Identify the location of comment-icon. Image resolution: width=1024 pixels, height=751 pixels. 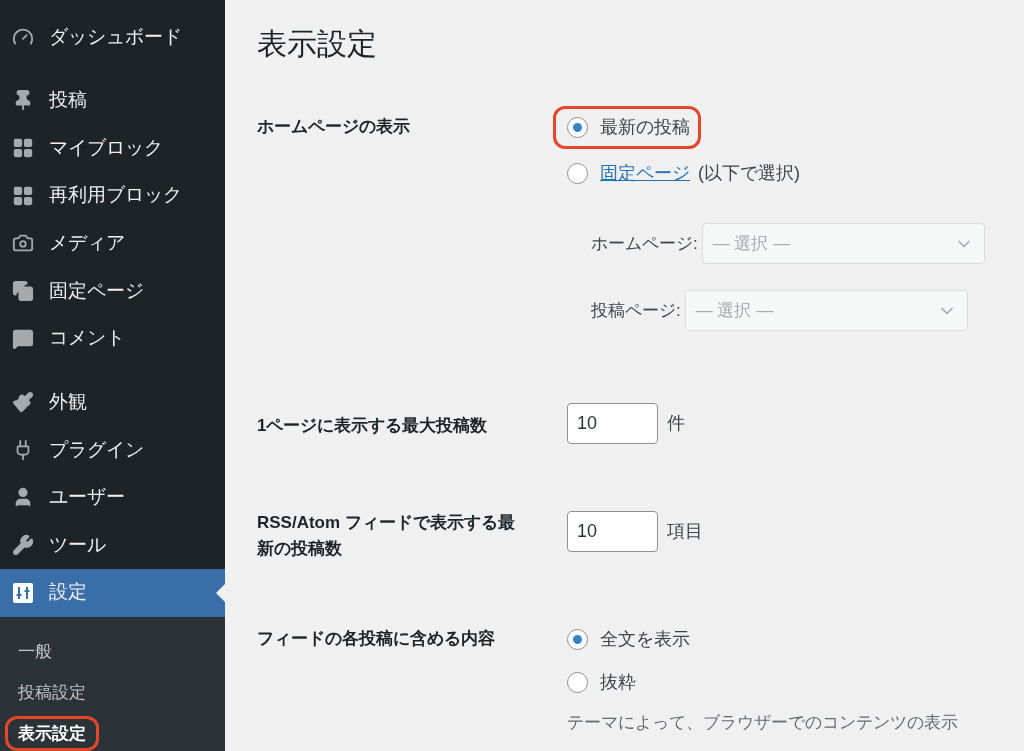
(23, 338).